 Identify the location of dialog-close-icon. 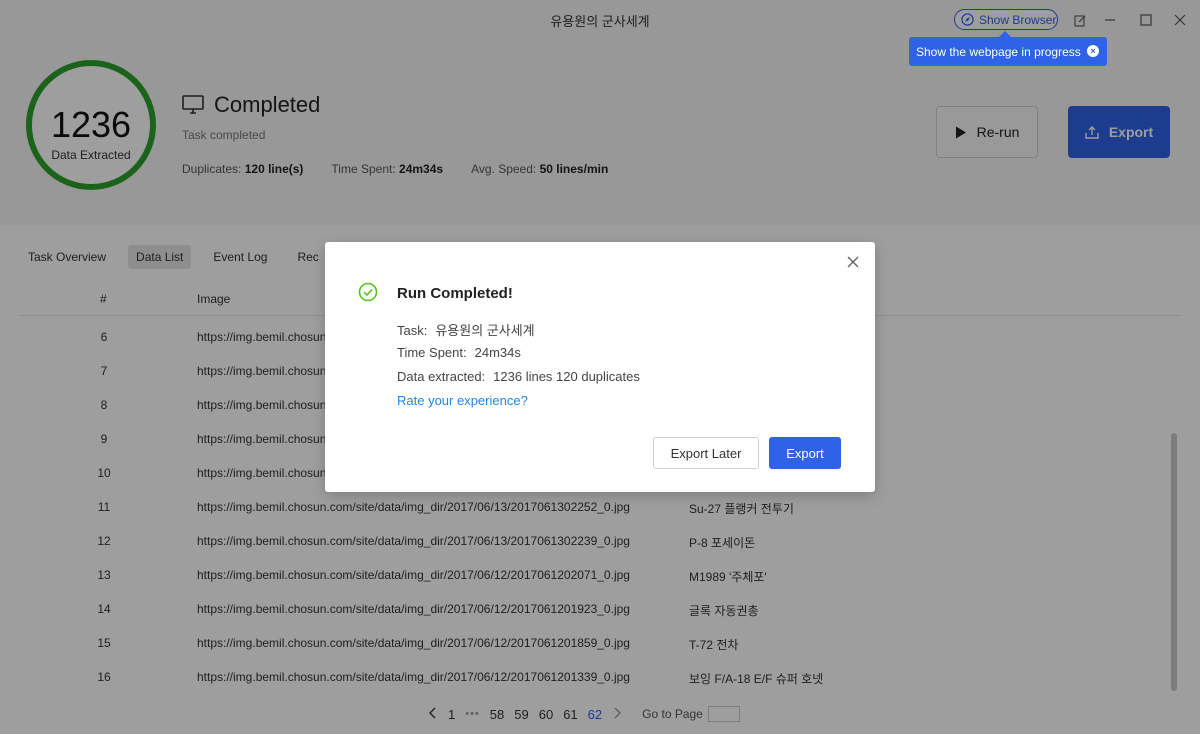
(853, 262).